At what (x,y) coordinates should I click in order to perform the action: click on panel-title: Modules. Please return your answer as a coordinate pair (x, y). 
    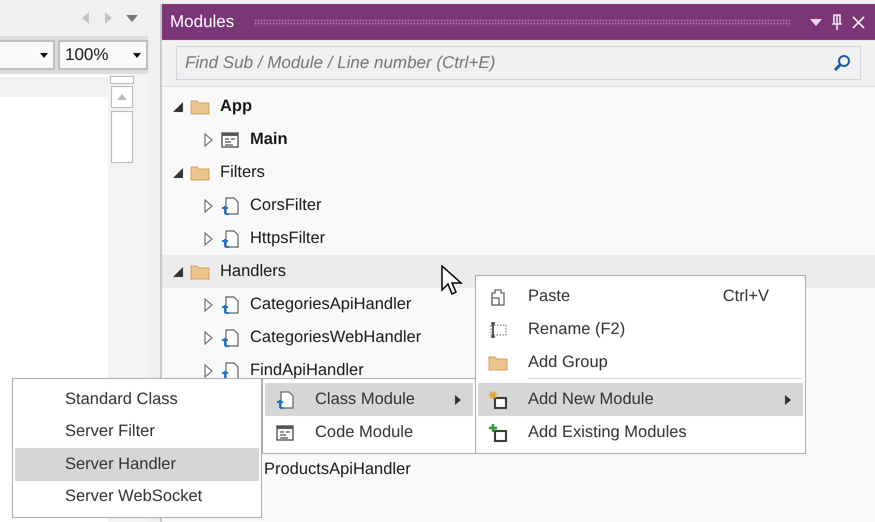
    Looking at the image, I should click on (202, 22).